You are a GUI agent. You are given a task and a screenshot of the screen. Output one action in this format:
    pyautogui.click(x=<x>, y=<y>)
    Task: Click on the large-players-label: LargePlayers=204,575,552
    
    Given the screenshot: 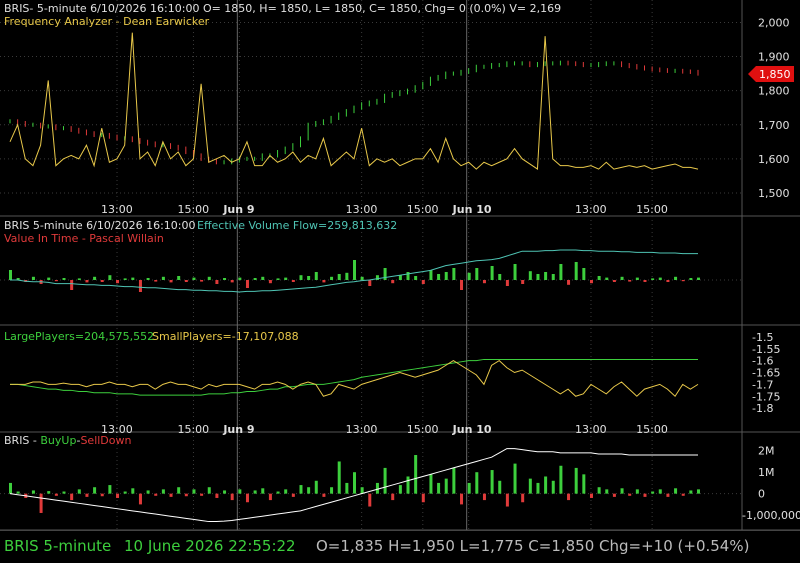 What is the action you would take?
    pyautogui.click(x=79, y=336)
    